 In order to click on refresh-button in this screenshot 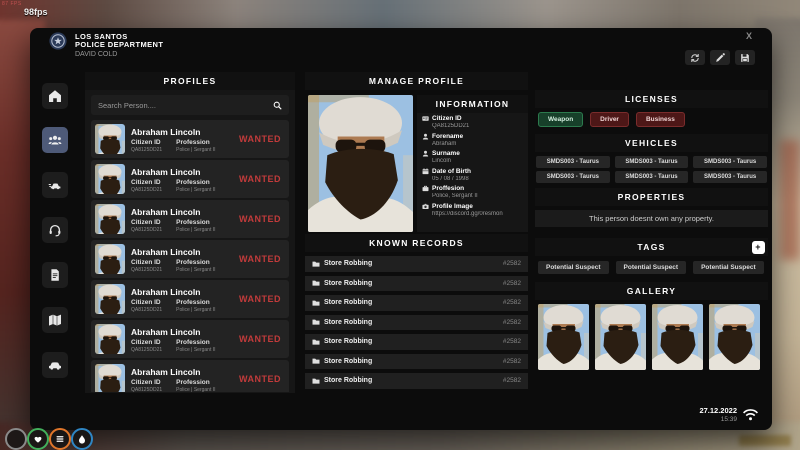, I will do `click(695, 57)`.